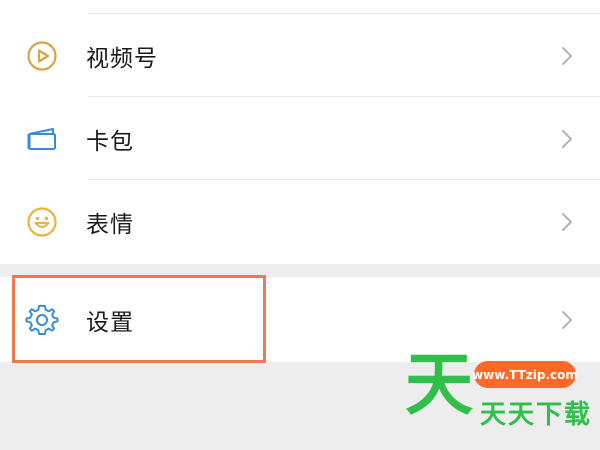 This screenshot has width=600, height=450. I want to click on menu-item-label: 卡包, so click(110, 141).